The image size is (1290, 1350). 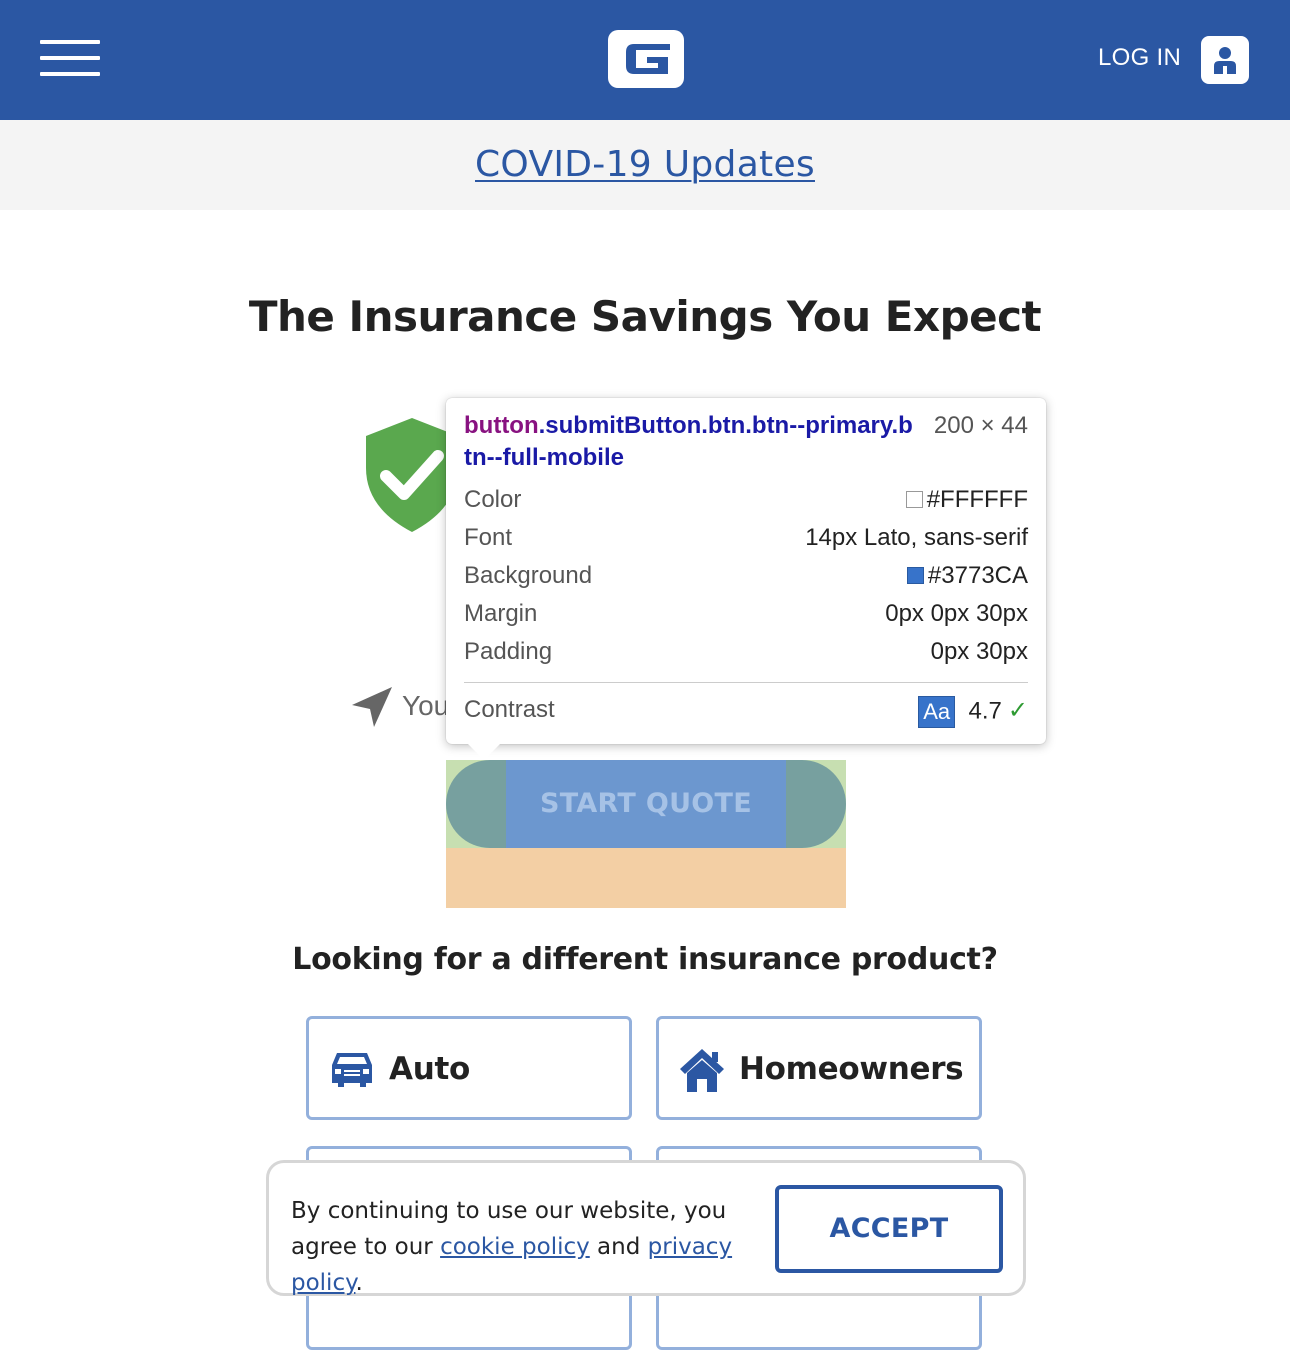 I want to click on row-key: Color, so click(x=493, y=499).